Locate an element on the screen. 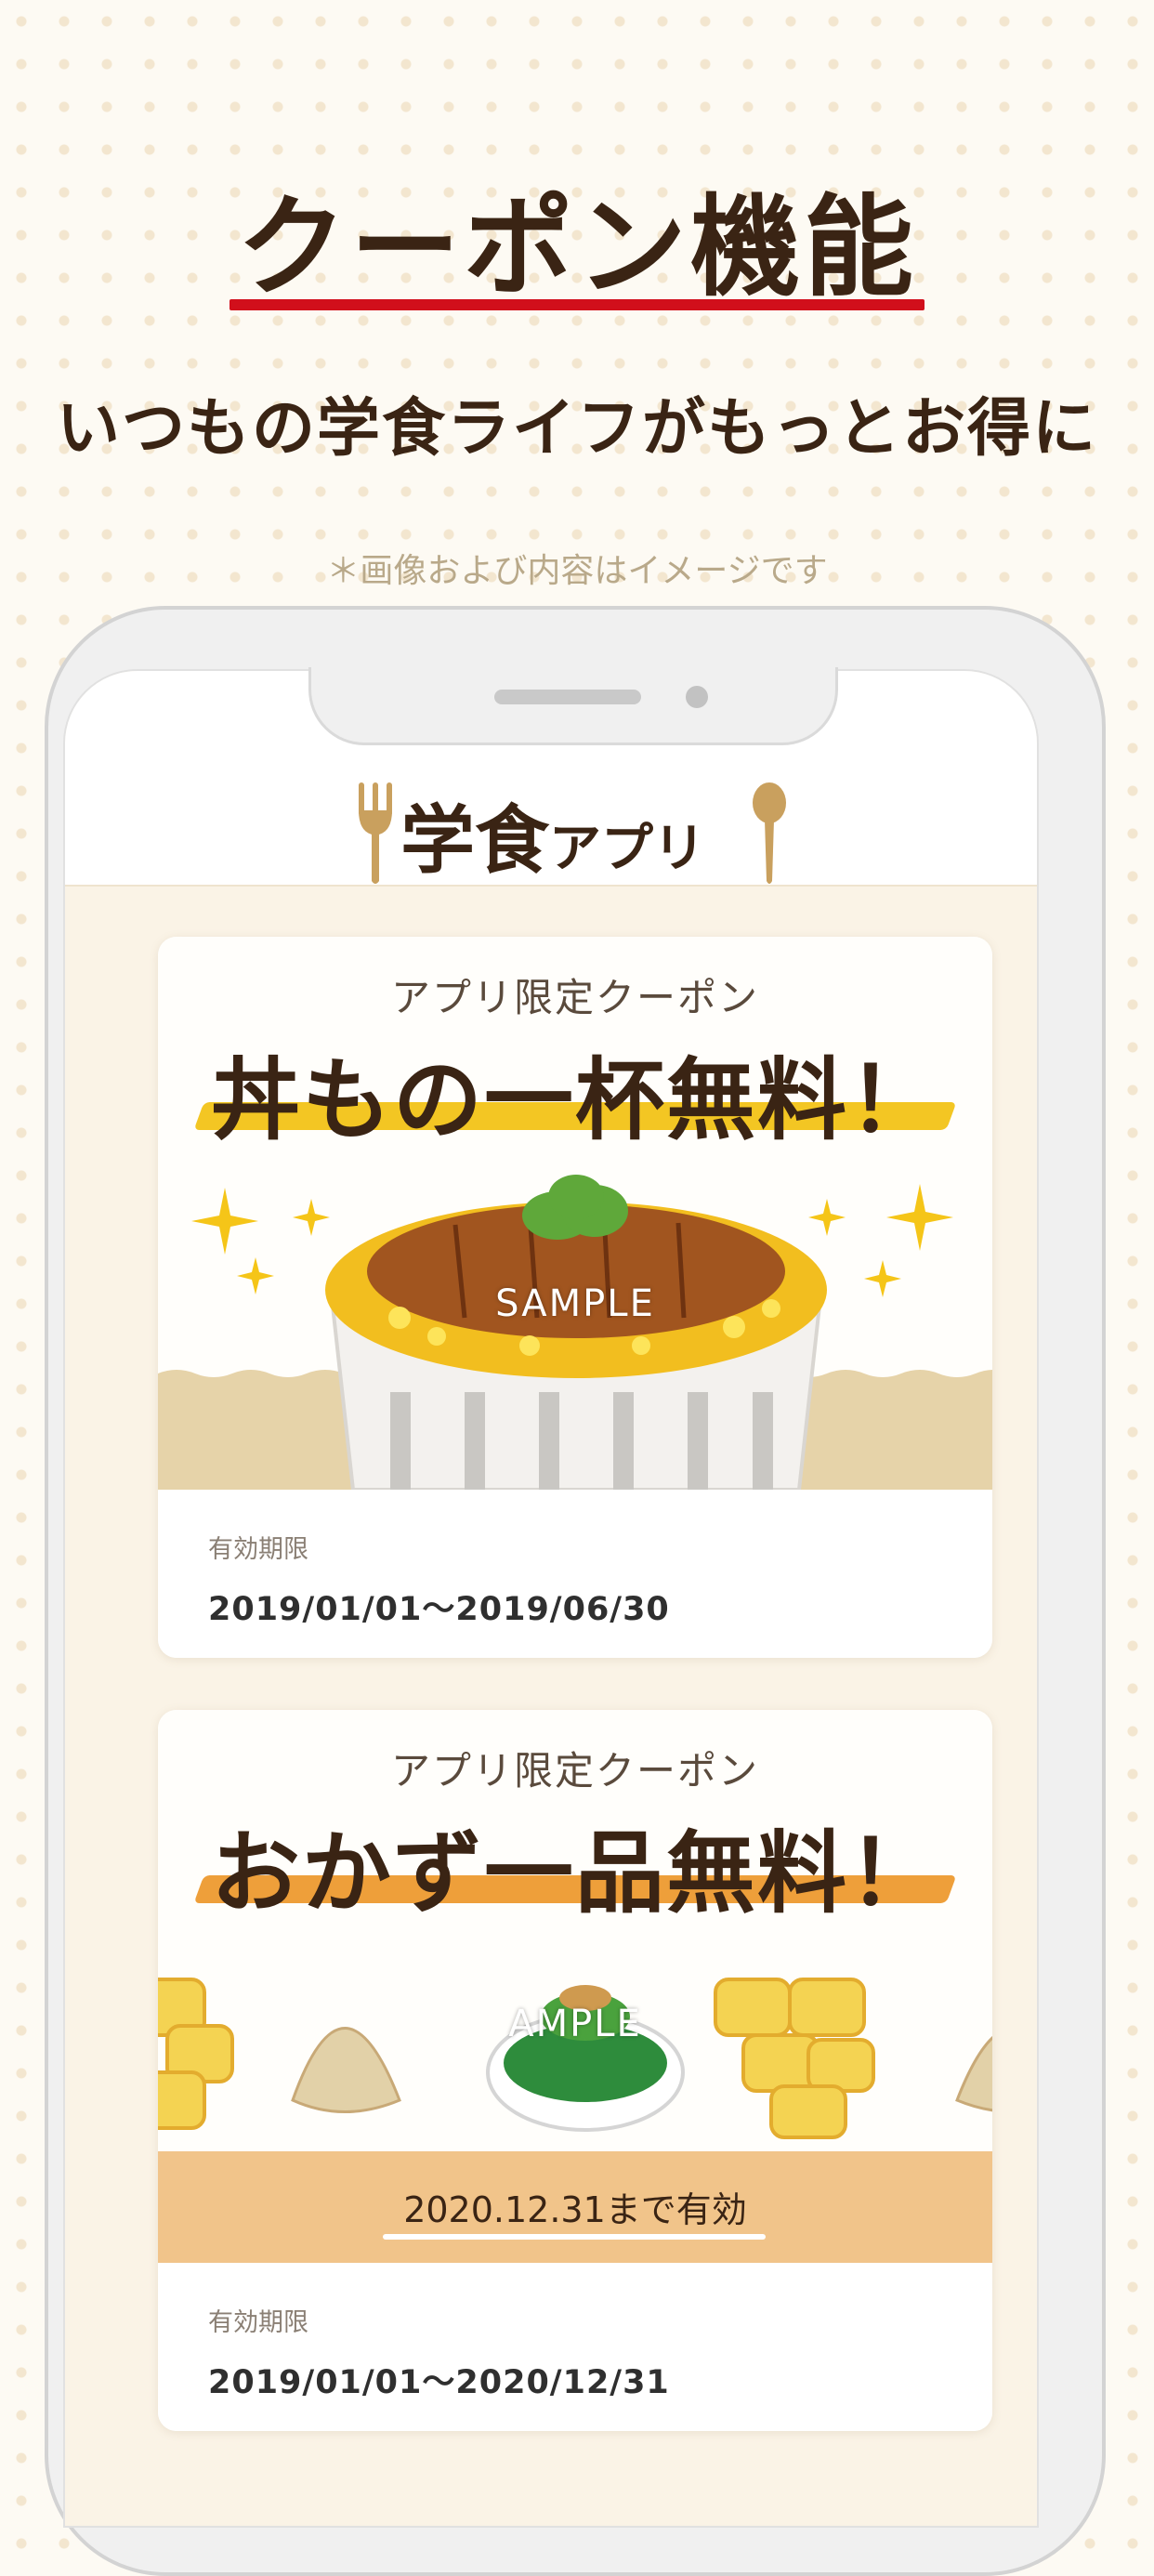  expiry-banner: 2020.12.31まで有効 is located at coordinates (575, 2207).